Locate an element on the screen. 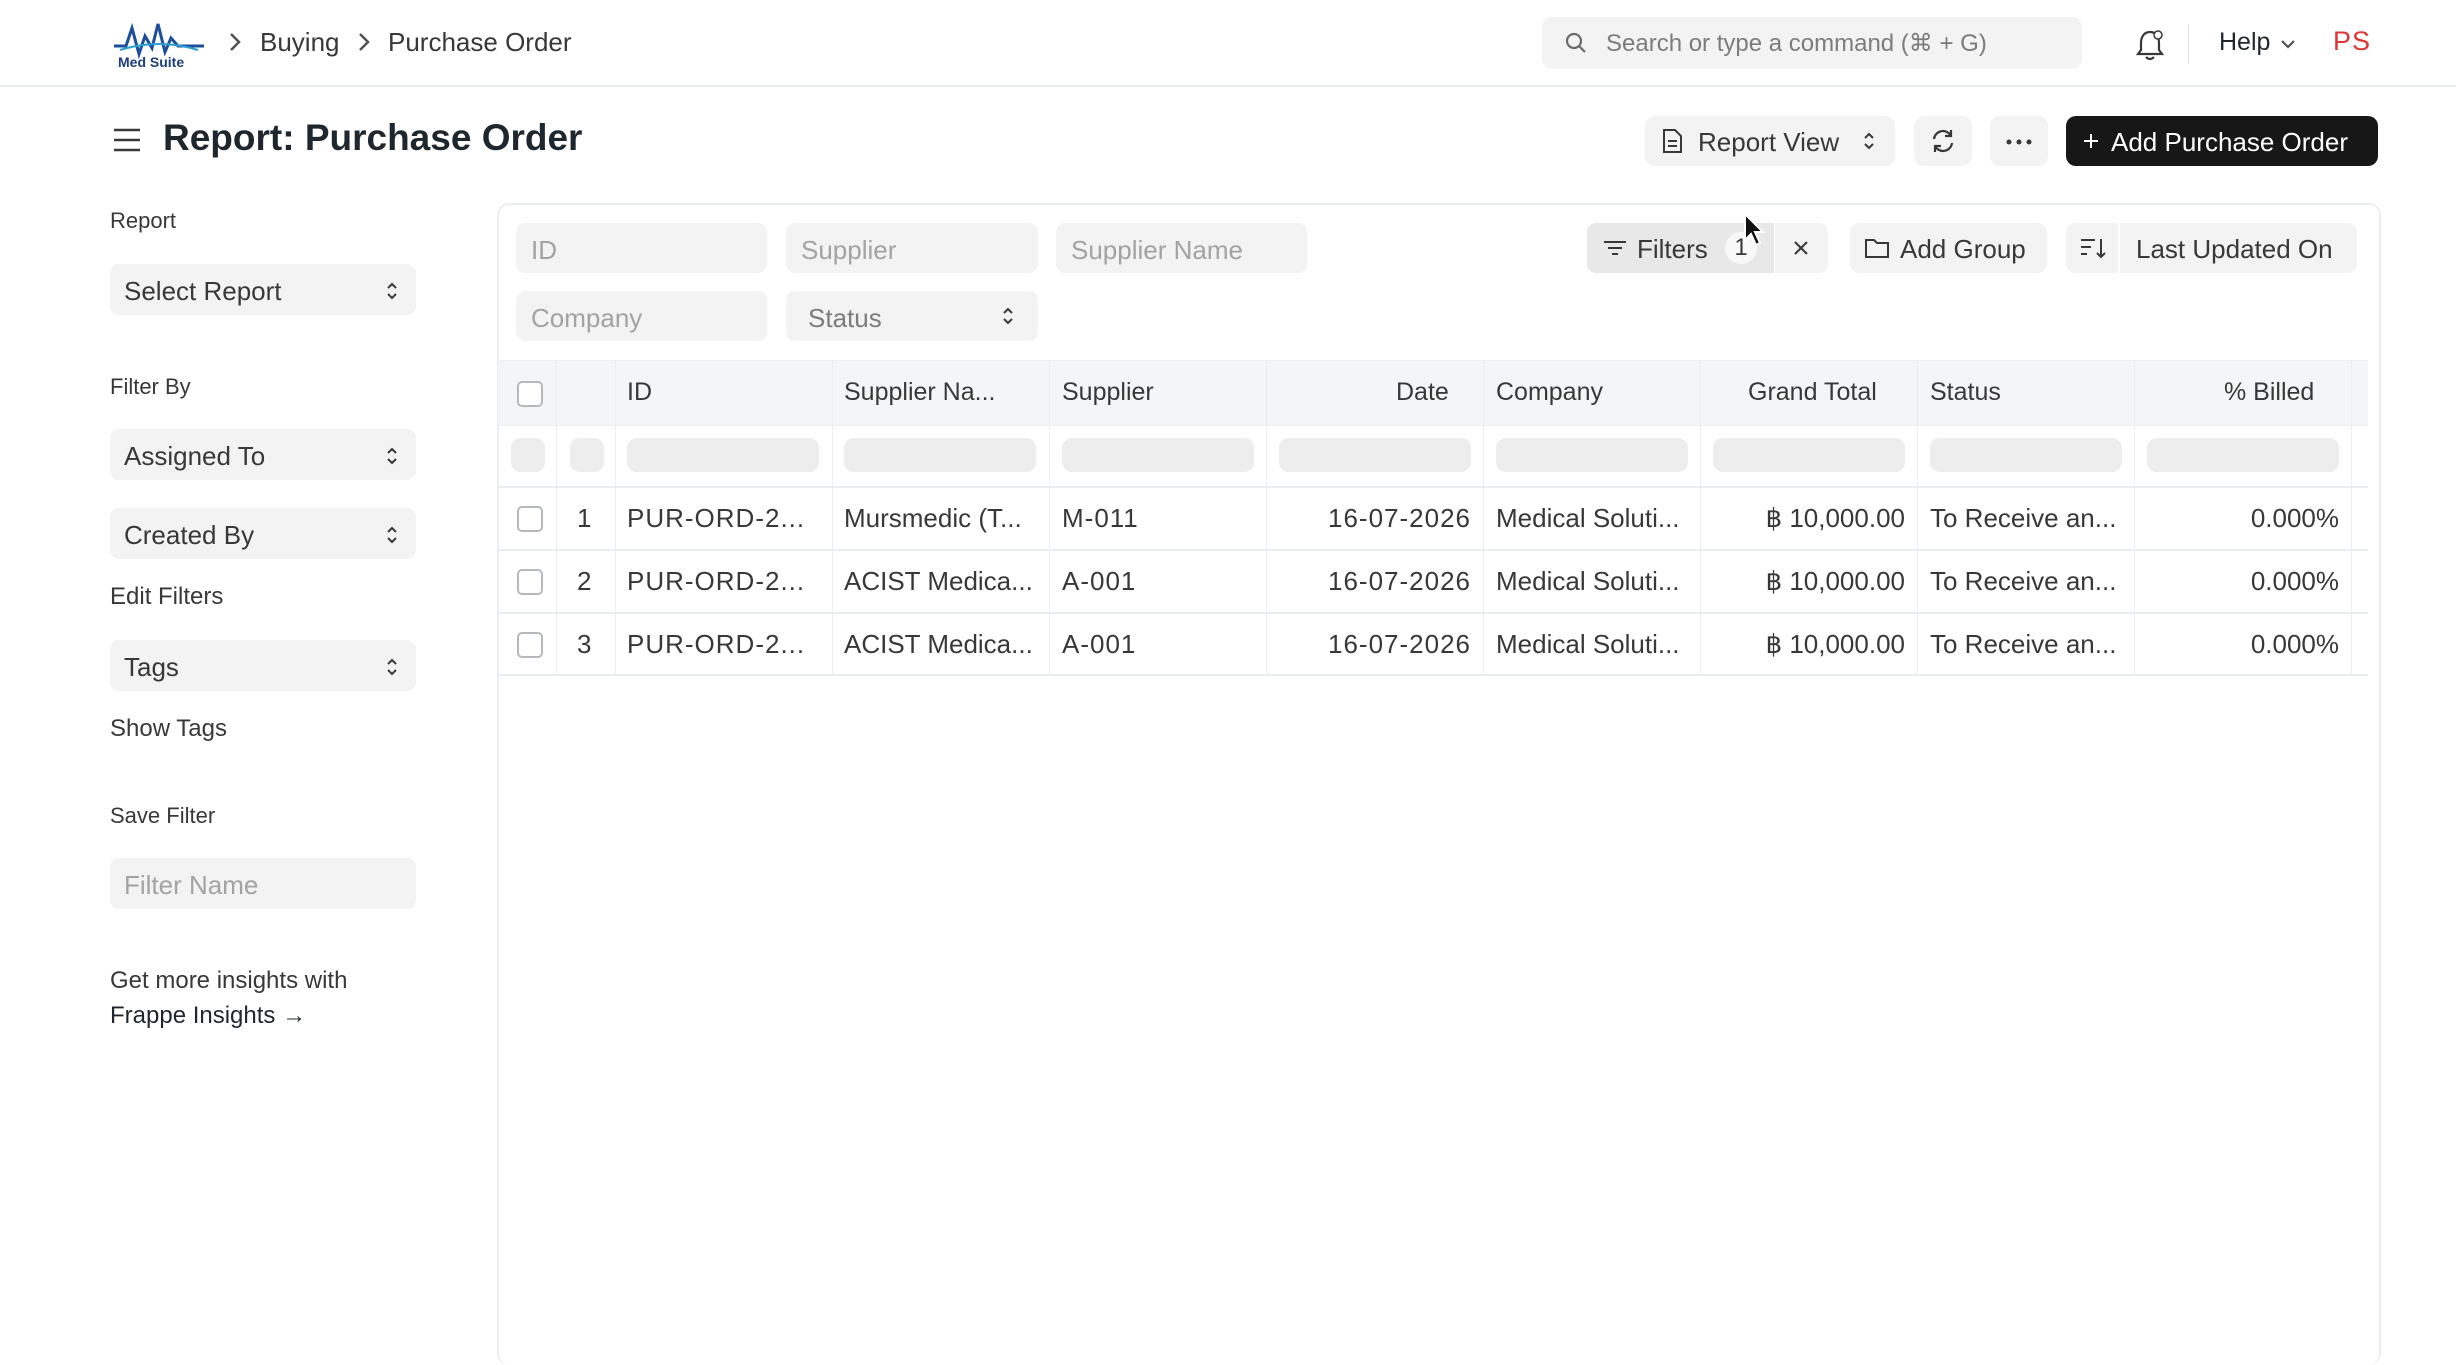  filters-label: Filters is located at coordinates (1672, 249).